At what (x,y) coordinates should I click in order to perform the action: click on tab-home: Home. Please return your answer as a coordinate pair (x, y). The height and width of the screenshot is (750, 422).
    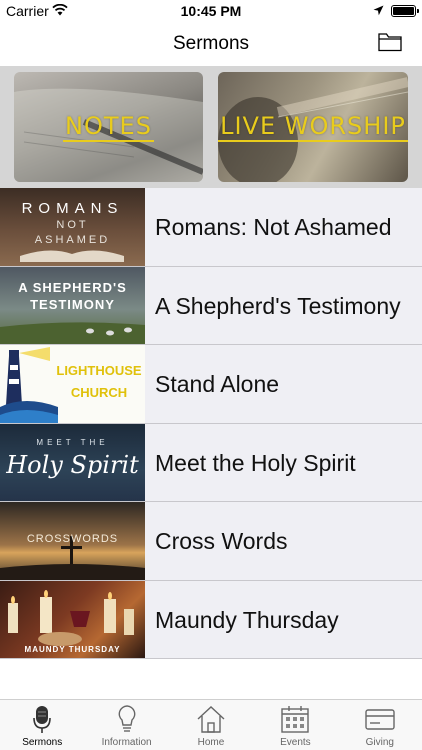
    Looking at the image, I should click on (211, 725).